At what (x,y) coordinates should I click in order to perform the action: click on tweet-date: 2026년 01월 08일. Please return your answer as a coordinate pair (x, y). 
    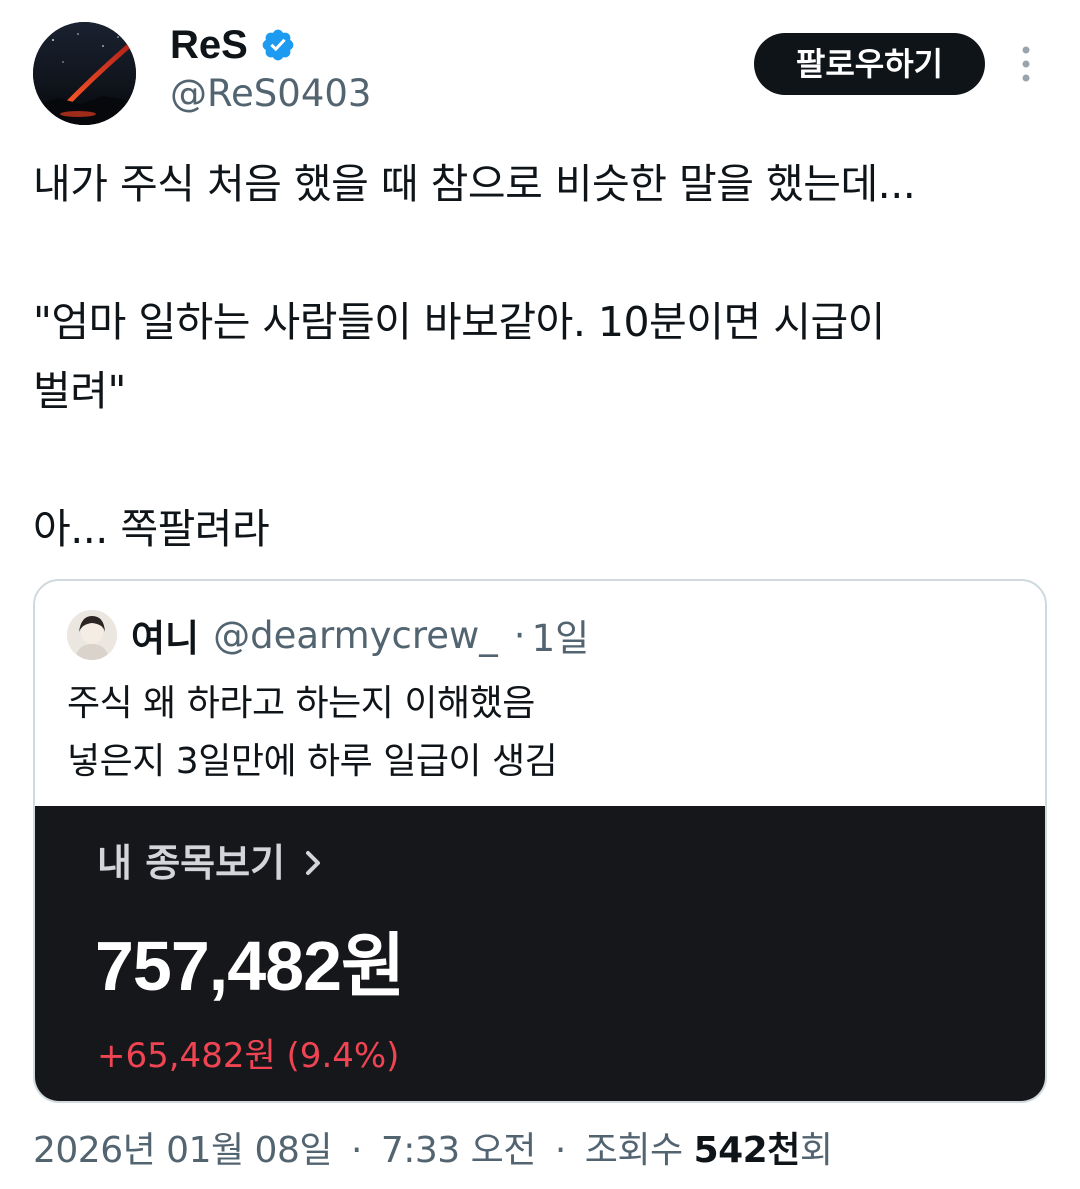
    Looking at the image, I should click on (182, 1150).